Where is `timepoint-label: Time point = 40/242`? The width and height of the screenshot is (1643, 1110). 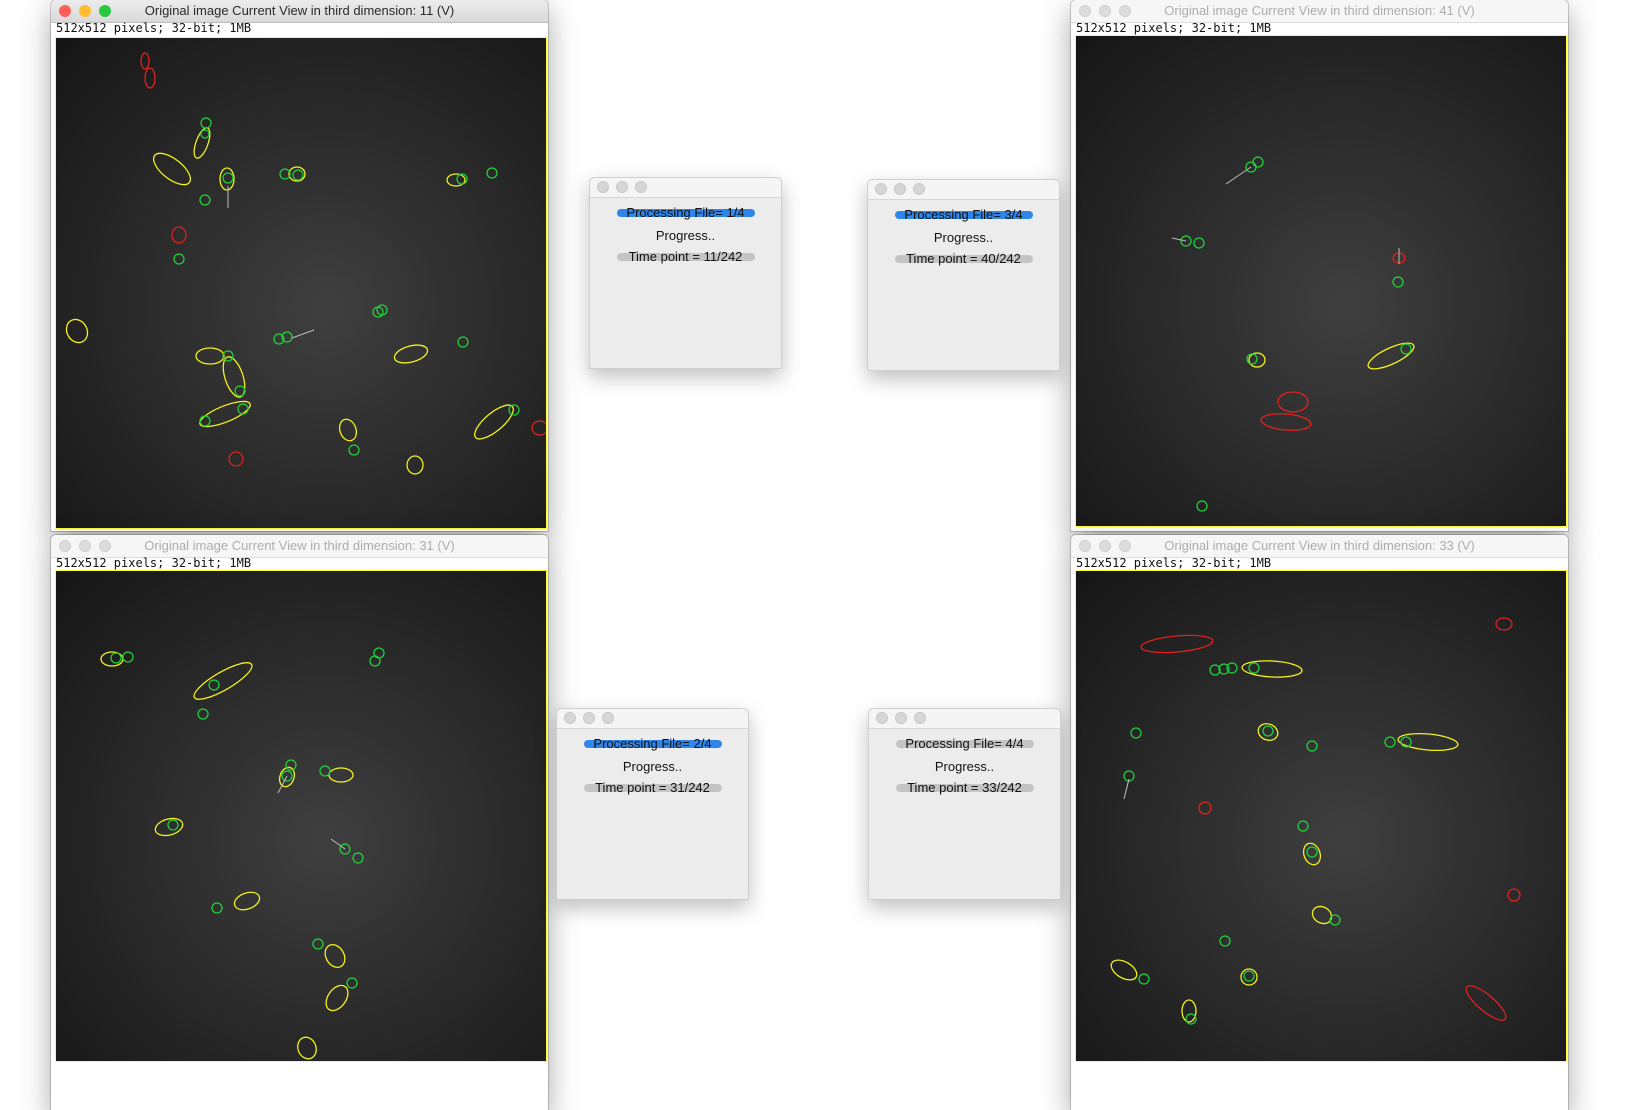
timepoint-label: Time point = 40/242 is located at coordinates (963, 258).